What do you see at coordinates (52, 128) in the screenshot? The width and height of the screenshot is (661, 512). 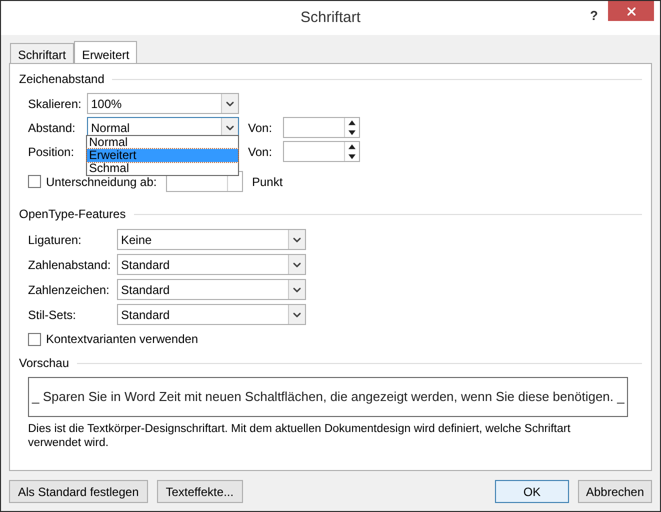 I see `field-label: Abstand:` at bounding box center [52, 128].